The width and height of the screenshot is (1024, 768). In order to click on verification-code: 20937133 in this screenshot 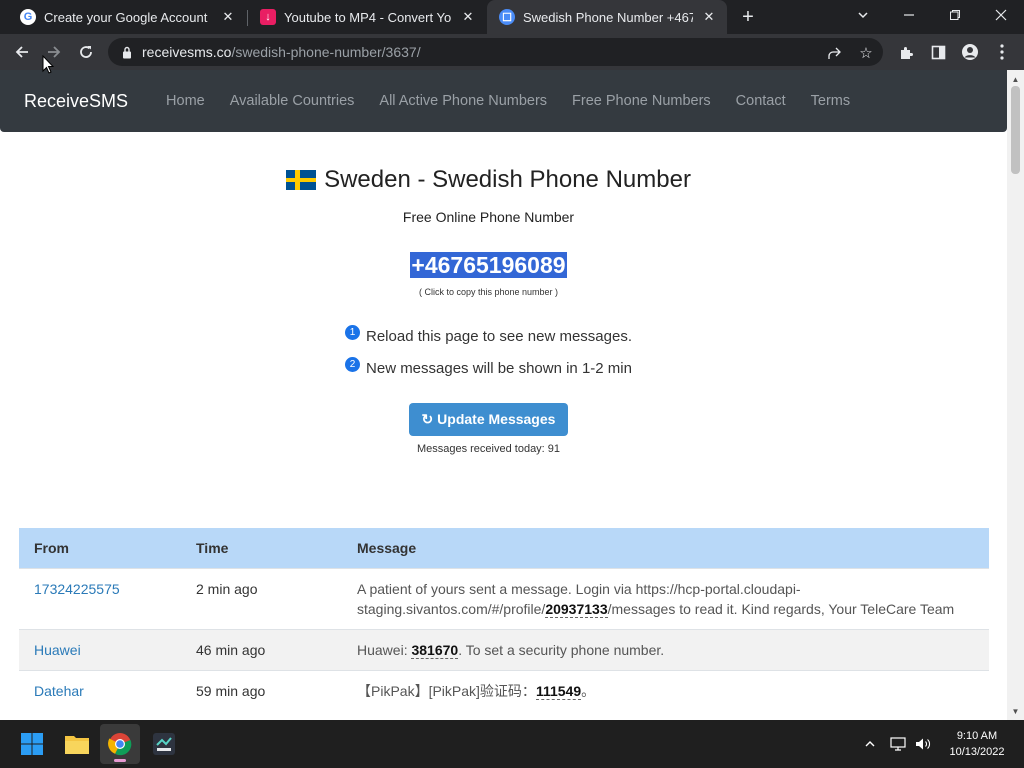, I will do `click(576, 609)`.